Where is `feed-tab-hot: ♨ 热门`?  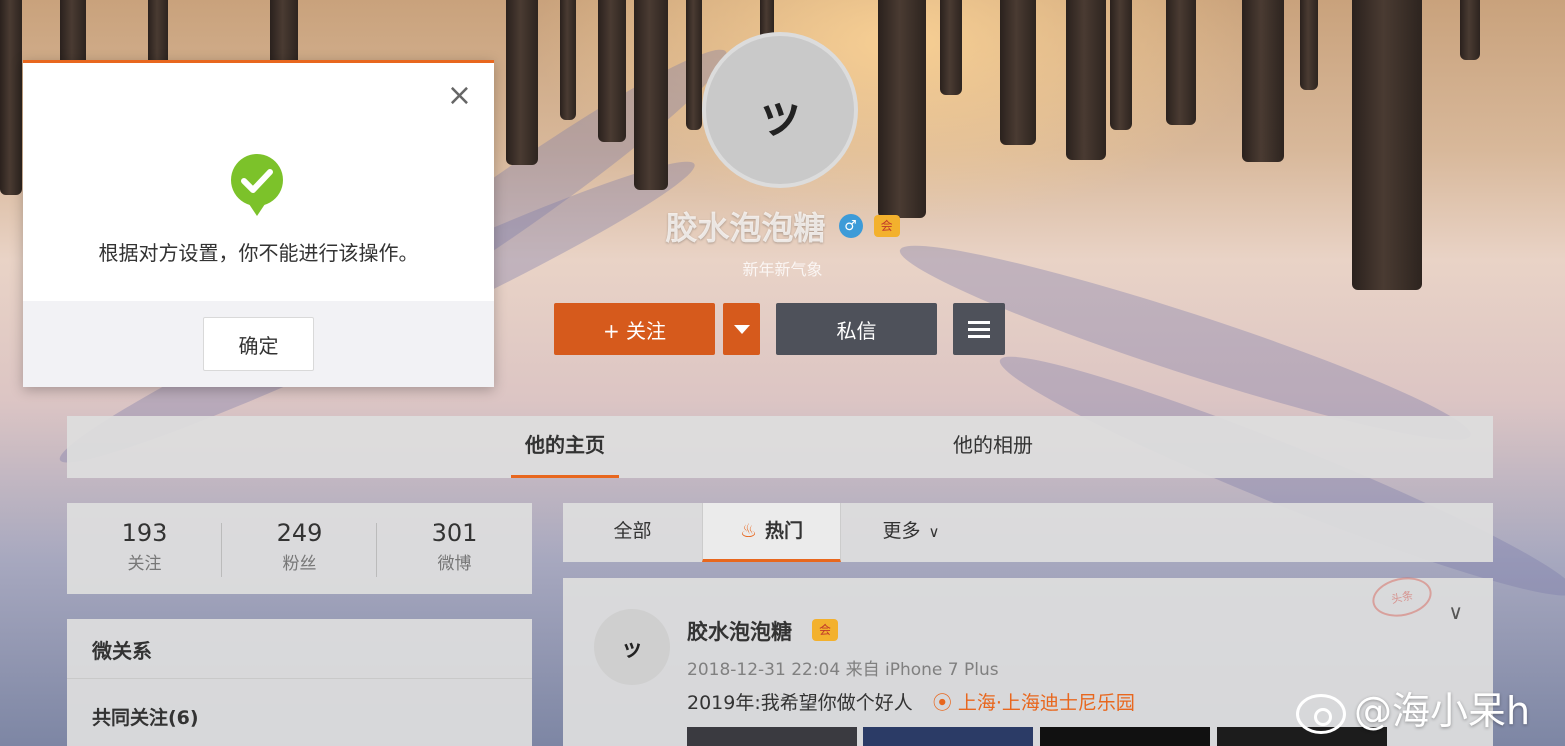
feed-tab-hot: ♨ 热门 is located at coordinates (771, 532).